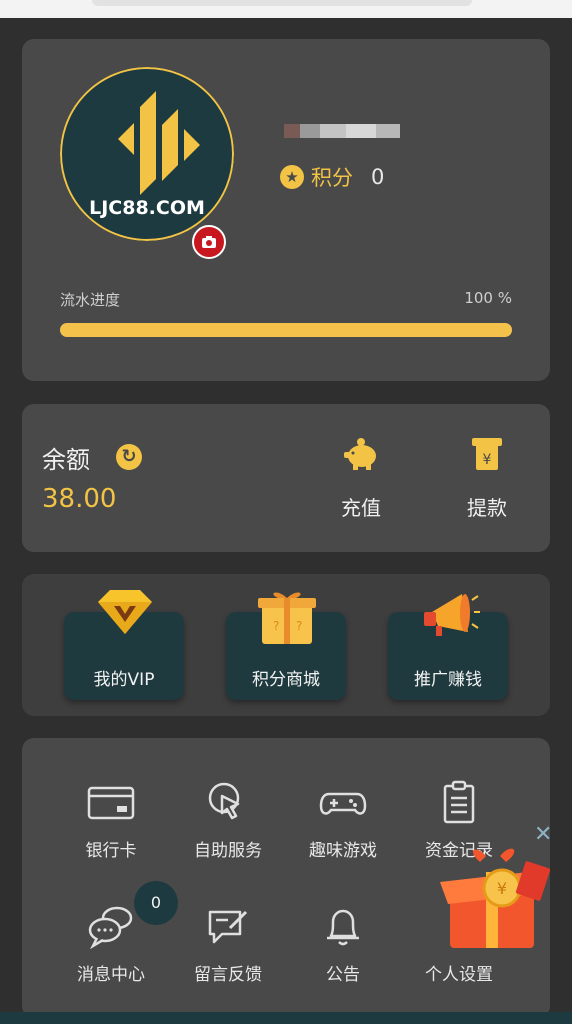  I want to click on points-value: 0, so click(378, 177).